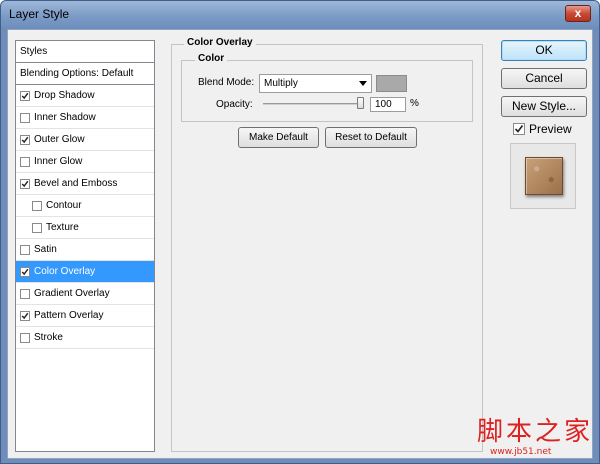 This screenshot has height=464, width=600. I want to click on close-button: x, so click(578, 13).